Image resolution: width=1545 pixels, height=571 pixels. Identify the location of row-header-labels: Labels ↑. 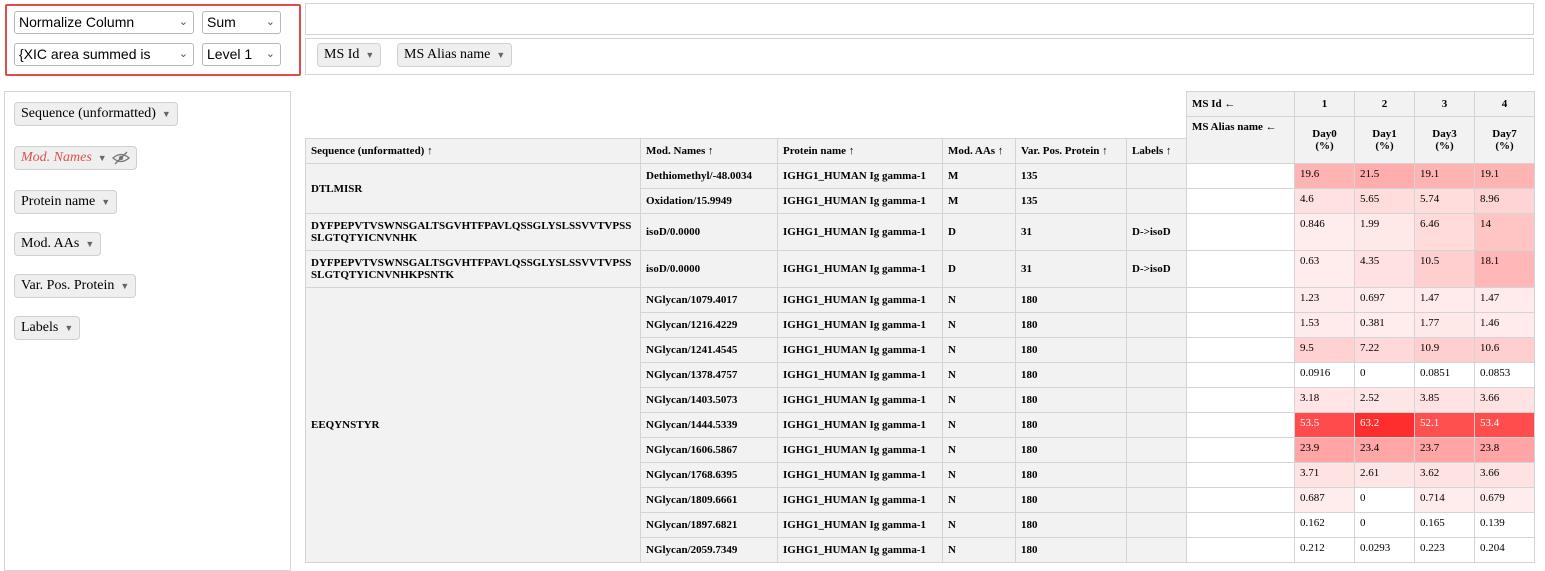
(1156, 151).